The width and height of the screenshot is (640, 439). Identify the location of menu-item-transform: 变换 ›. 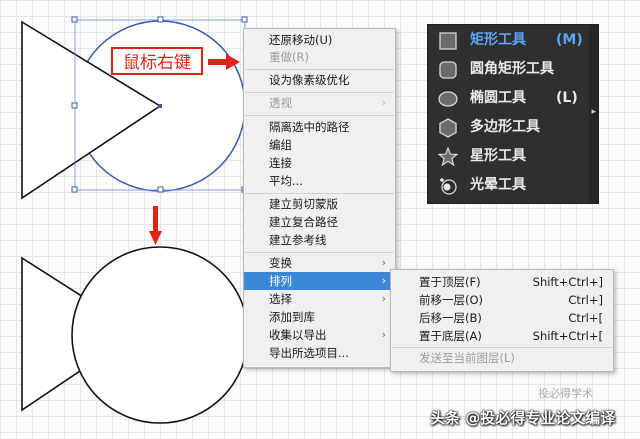
(319, 263).